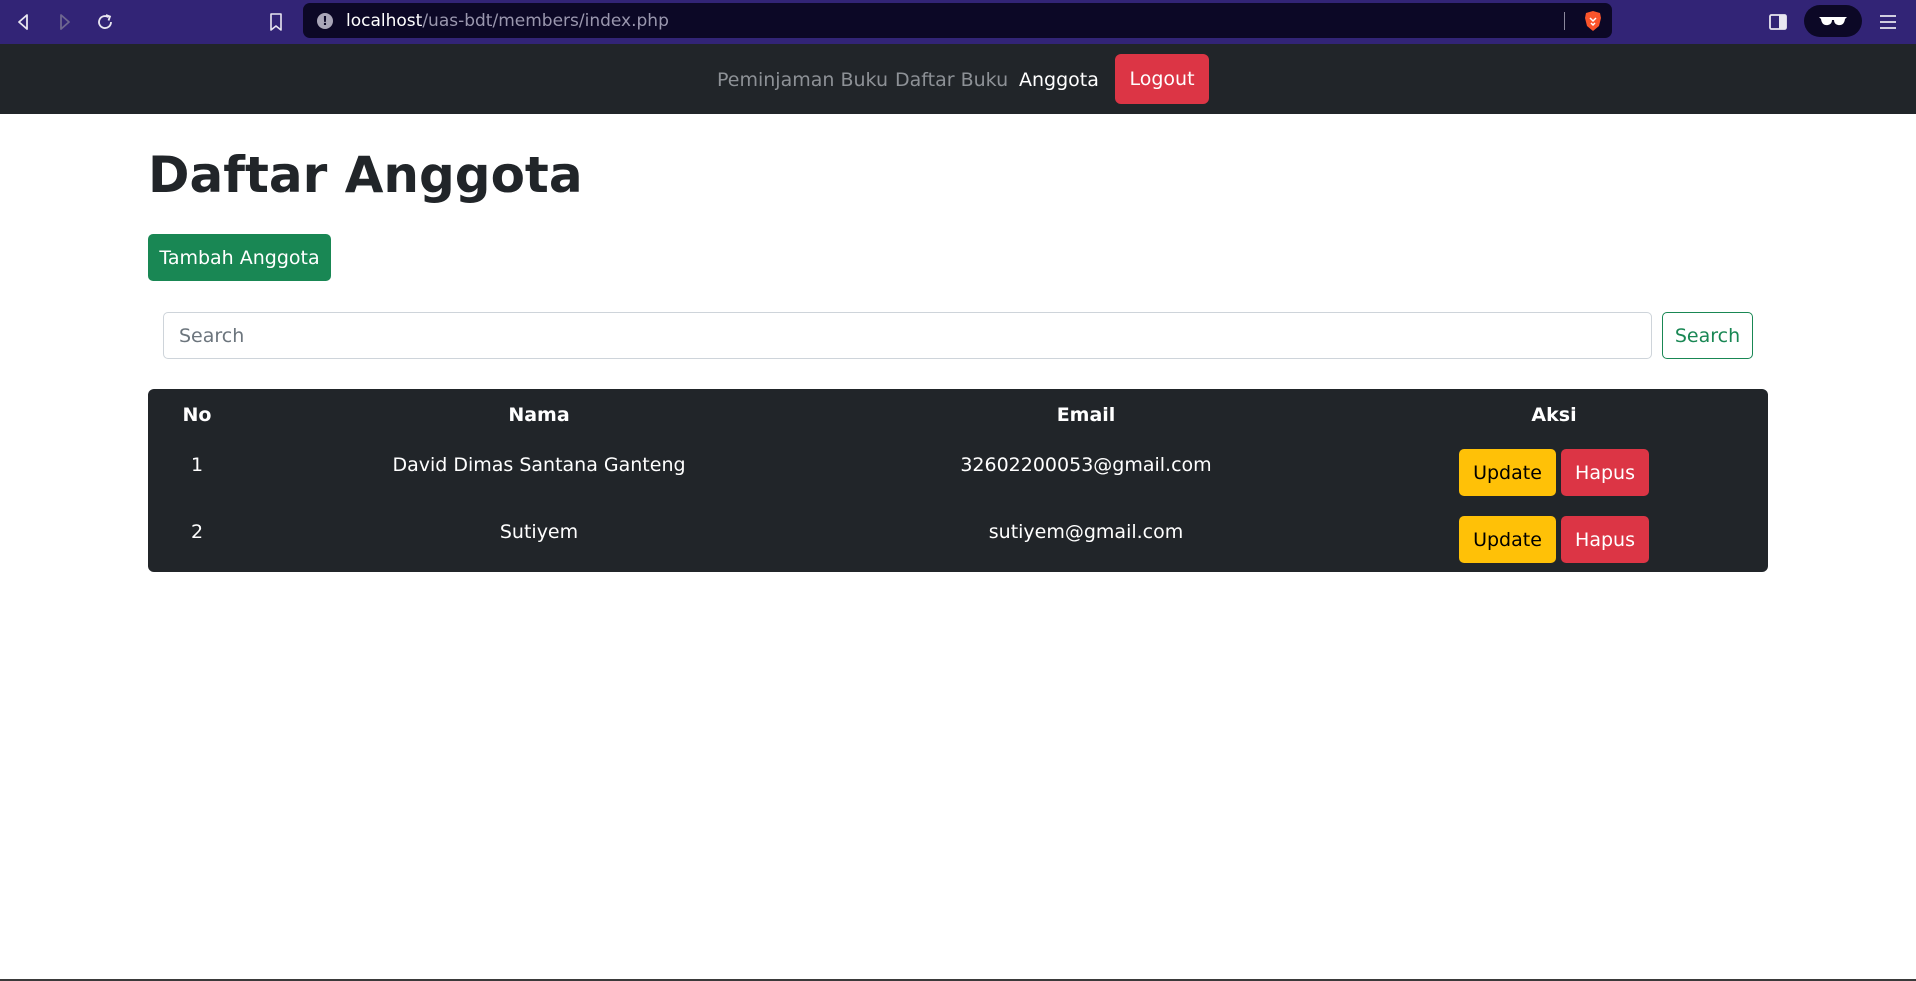  Describe the element at coordinates (1086, 532) in the screenshot. I see `table-cell-email: sutiyem@gmail.com` at that location.